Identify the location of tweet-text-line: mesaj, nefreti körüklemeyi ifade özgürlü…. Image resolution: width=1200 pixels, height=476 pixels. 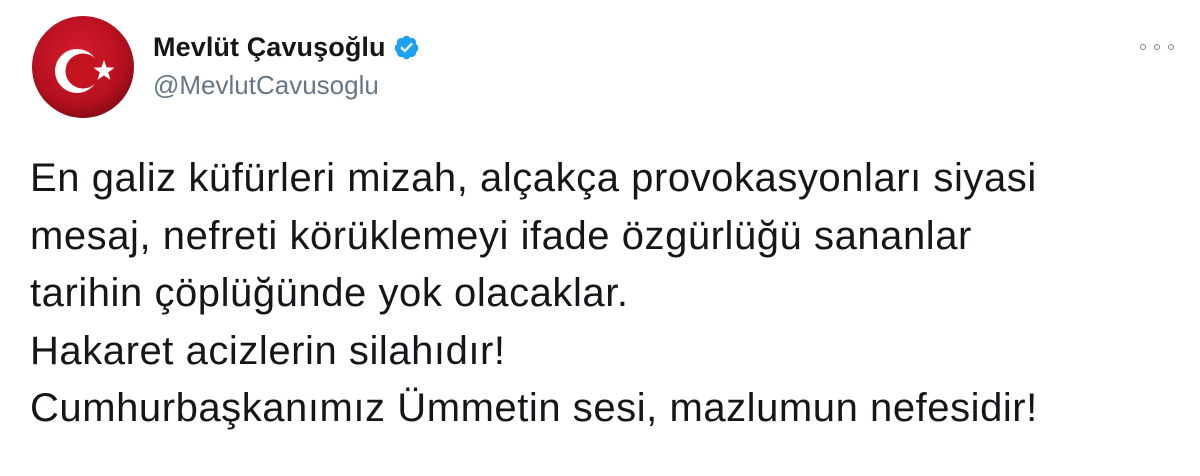
(501, 235).